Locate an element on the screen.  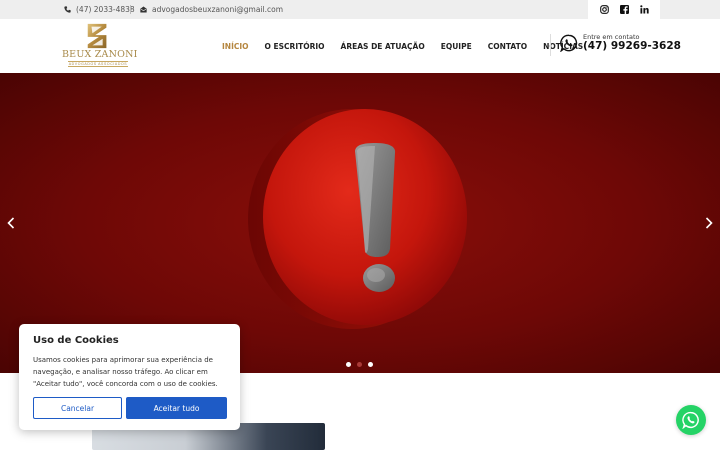
whatsapp-contact: Entre em contato (47) 99269-3628 is located at coordinates (620, 43).